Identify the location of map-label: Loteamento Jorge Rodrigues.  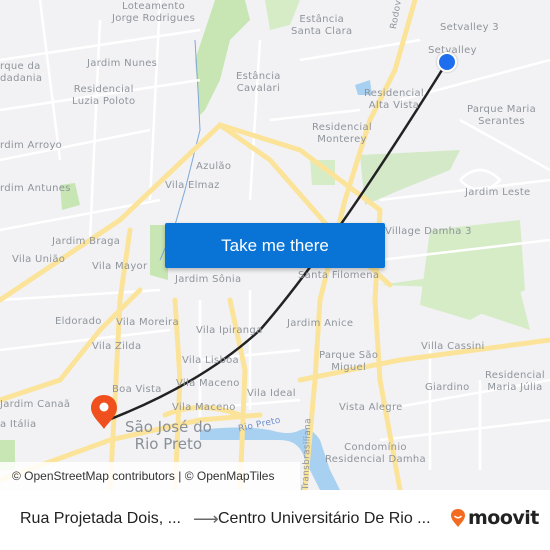
(154, 12).